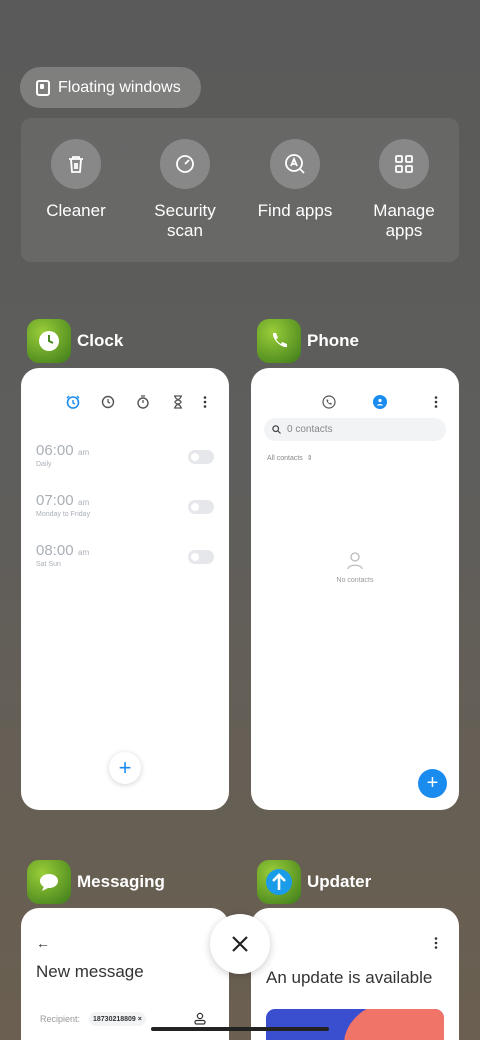 Image resolution: width=480 pixels, height=1040 pixels. I want to click on alarm-item: 06:00 am Daily, so click(62, 455).